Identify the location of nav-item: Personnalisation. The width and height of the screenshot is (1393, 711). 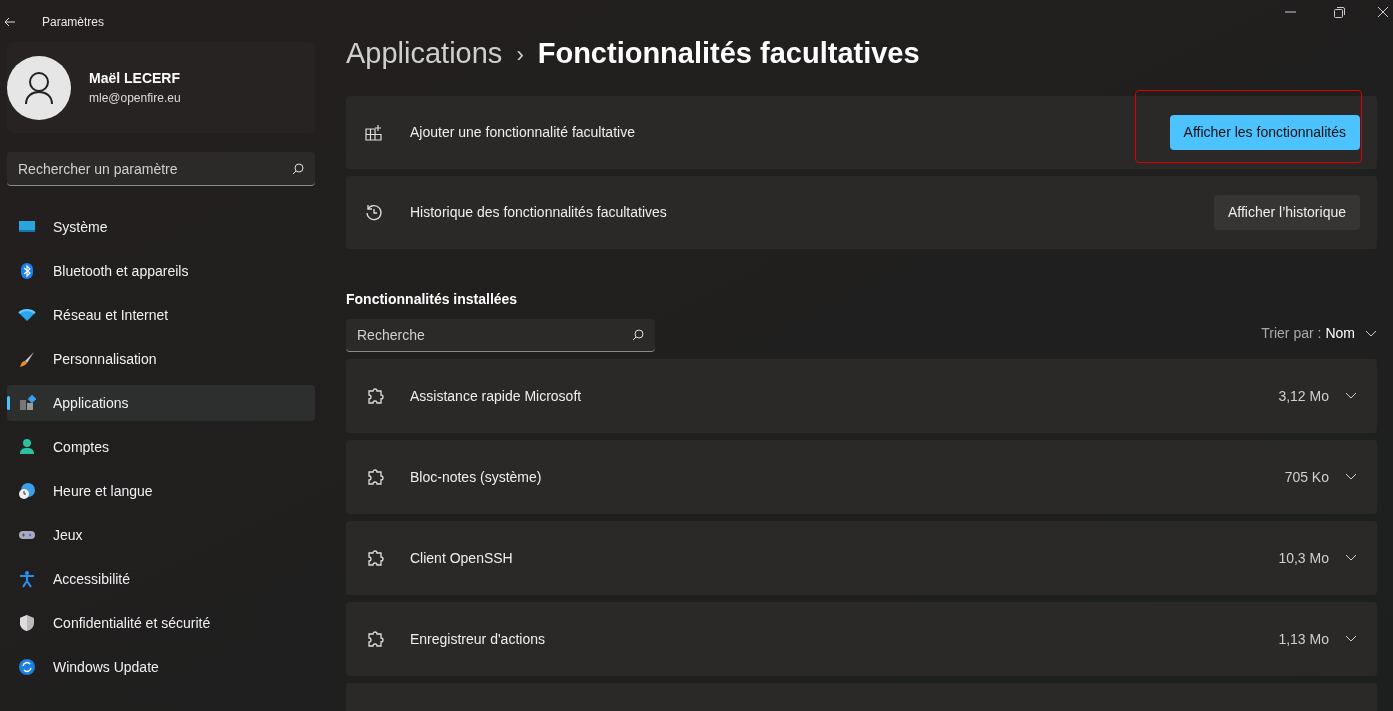
(161, 359).